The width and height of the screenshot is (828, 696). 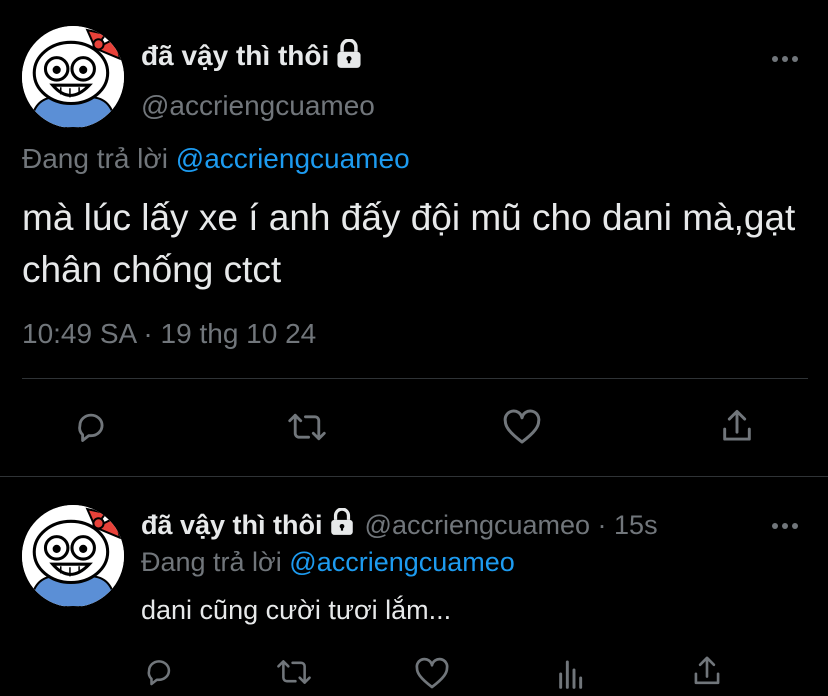 What do you see at coordinates (415, 378) in the screenshot?
I see `divider` at bounding box center [415, 378].